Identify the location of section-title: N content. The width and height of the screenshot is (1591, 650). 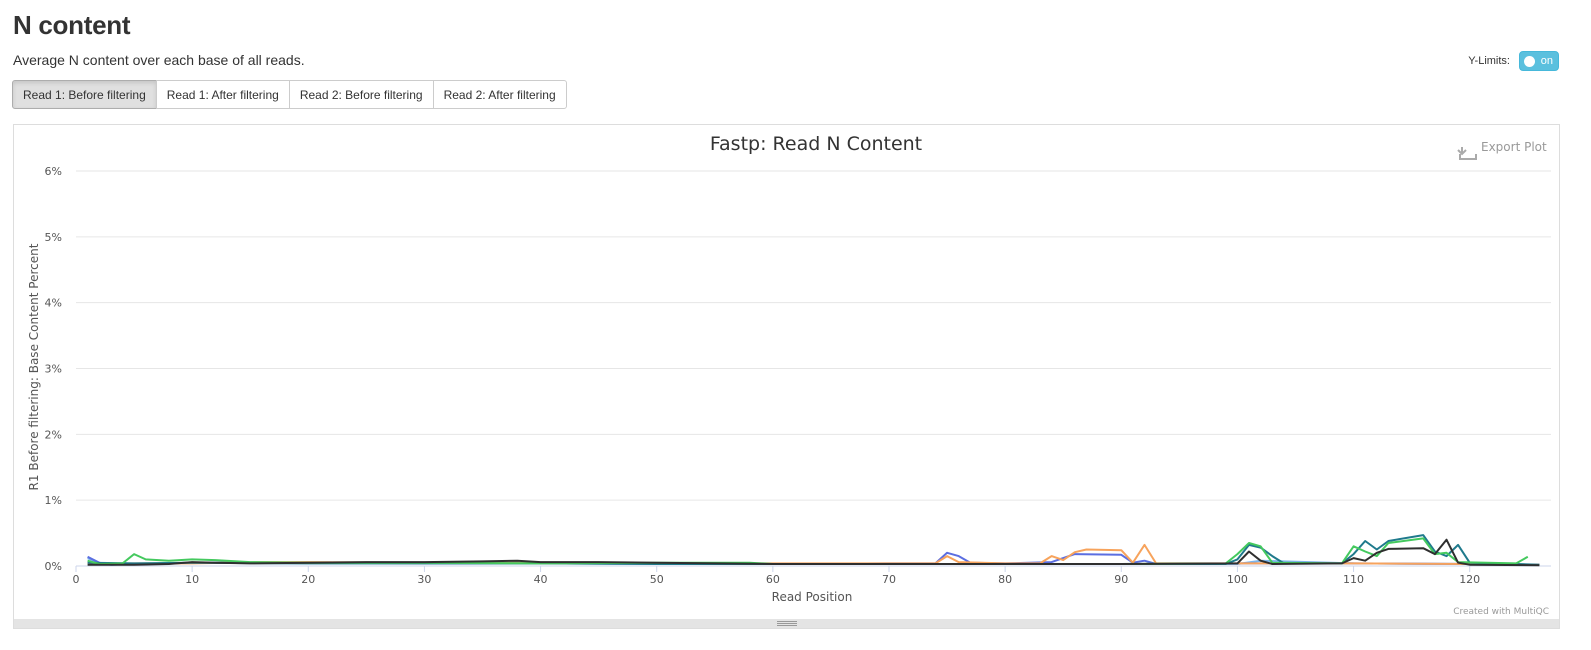
(72, 25).